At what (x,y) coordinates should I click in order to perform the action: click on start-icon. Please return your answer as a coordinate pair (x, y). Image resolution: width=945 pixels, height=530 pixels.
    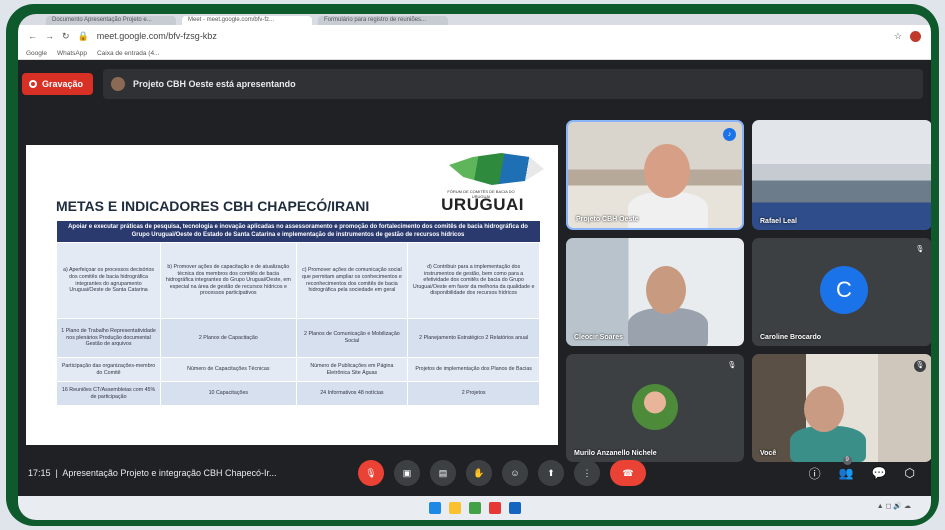
    Looking at the image, I should click on (434, 508).